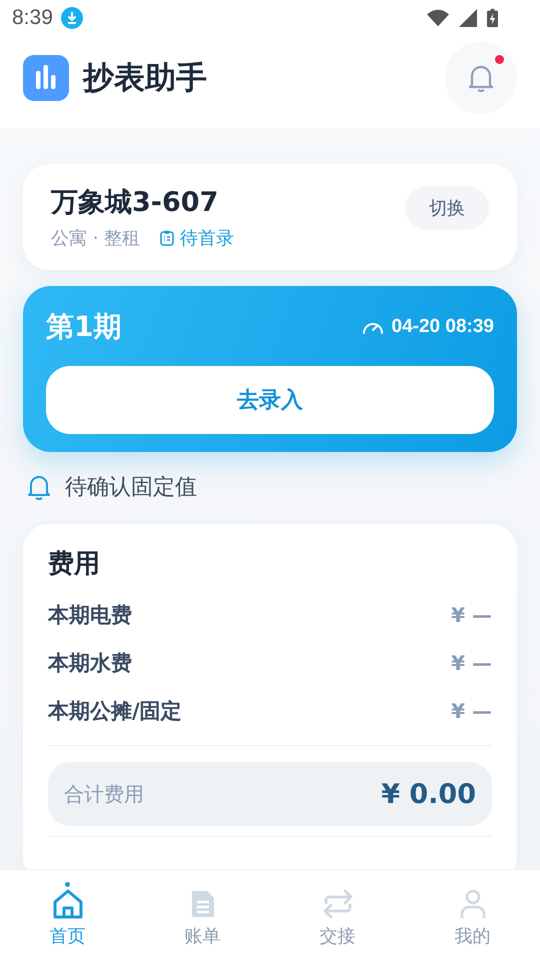 The image size is (540, 960). What do you see at coordinates (90, 663) in the screenshot?
I see `fee-label: 本期水费` at bounding box center [90, 663].